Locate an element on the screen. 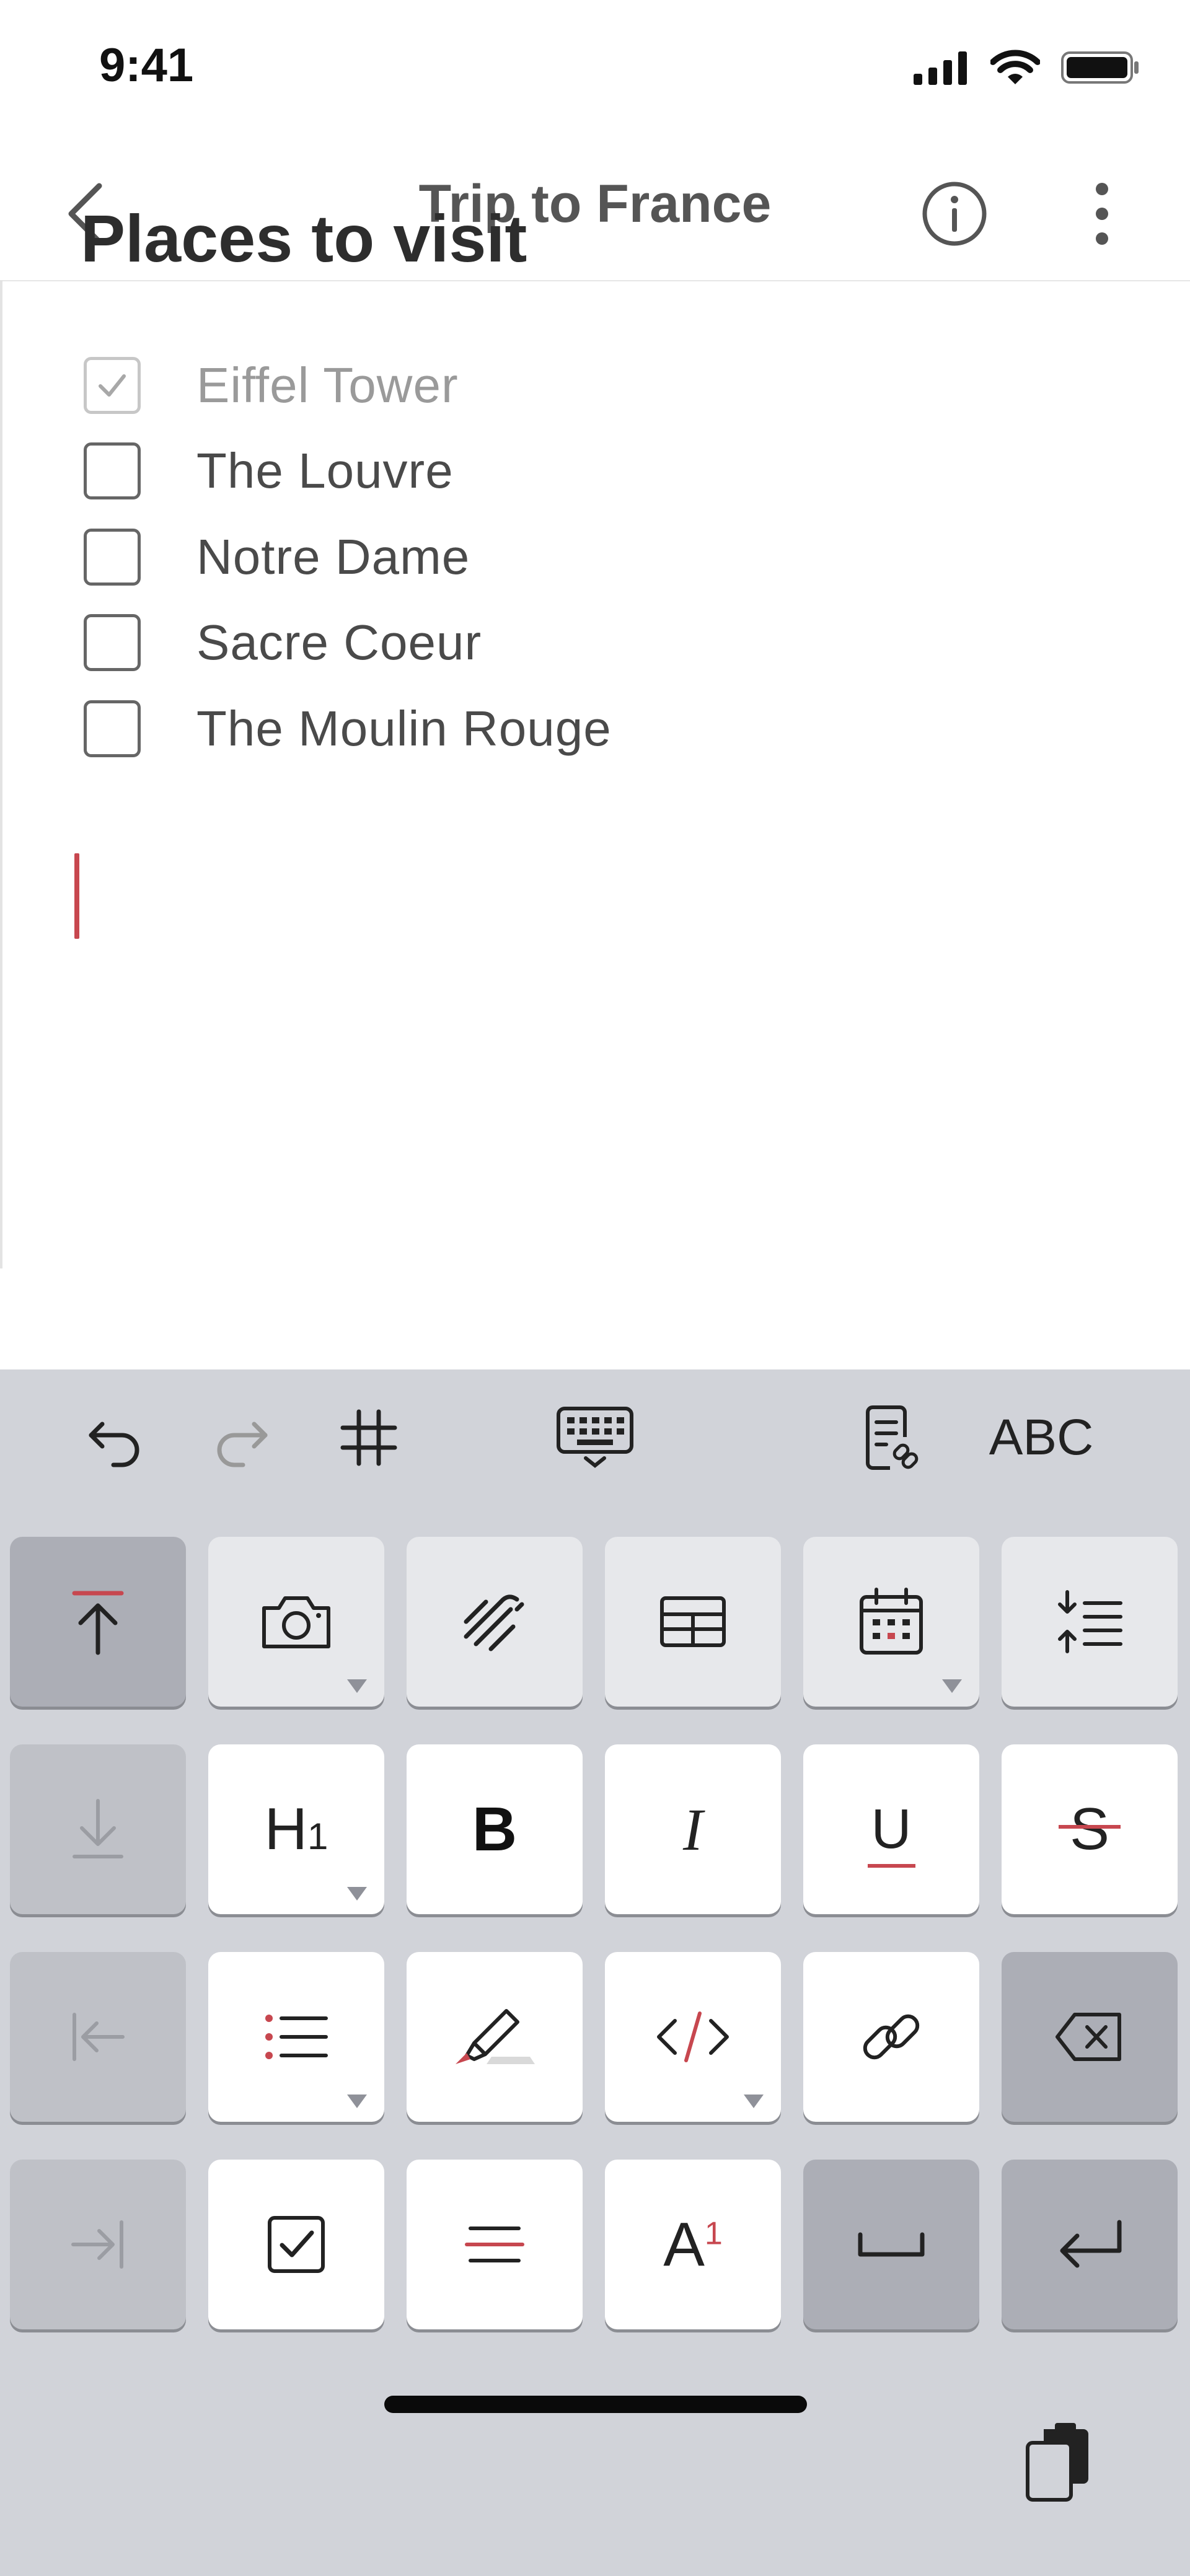 This screenshot has width=1190, height=2576. info-button is located at coordinates (954, 214).